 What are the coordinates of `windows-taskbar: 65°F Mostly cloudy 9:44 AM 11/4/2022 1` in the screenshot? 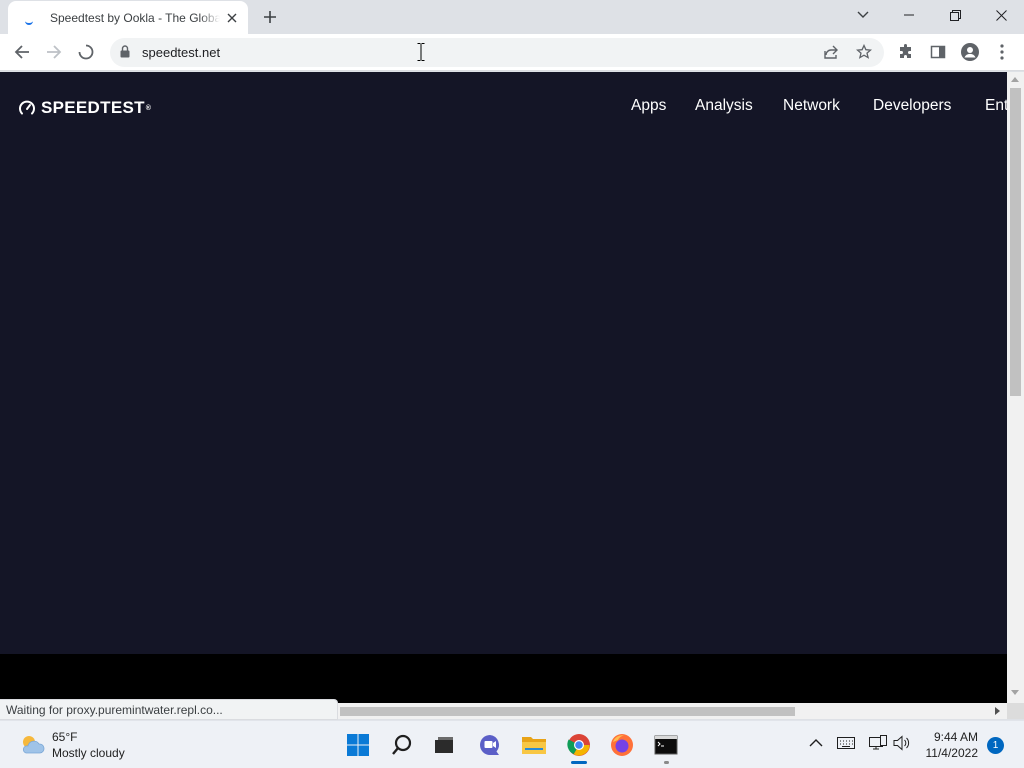 It's located at (512, 744).